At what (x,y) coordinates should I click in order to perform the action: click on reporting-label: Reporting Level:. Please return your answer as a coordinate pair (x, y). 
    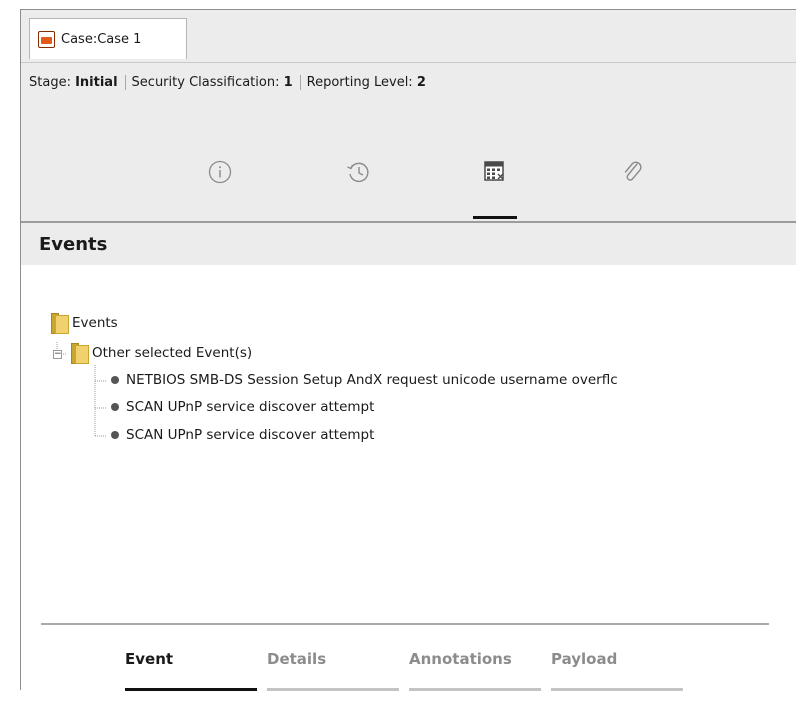
    Looking at the image, I should click on (359, 82).